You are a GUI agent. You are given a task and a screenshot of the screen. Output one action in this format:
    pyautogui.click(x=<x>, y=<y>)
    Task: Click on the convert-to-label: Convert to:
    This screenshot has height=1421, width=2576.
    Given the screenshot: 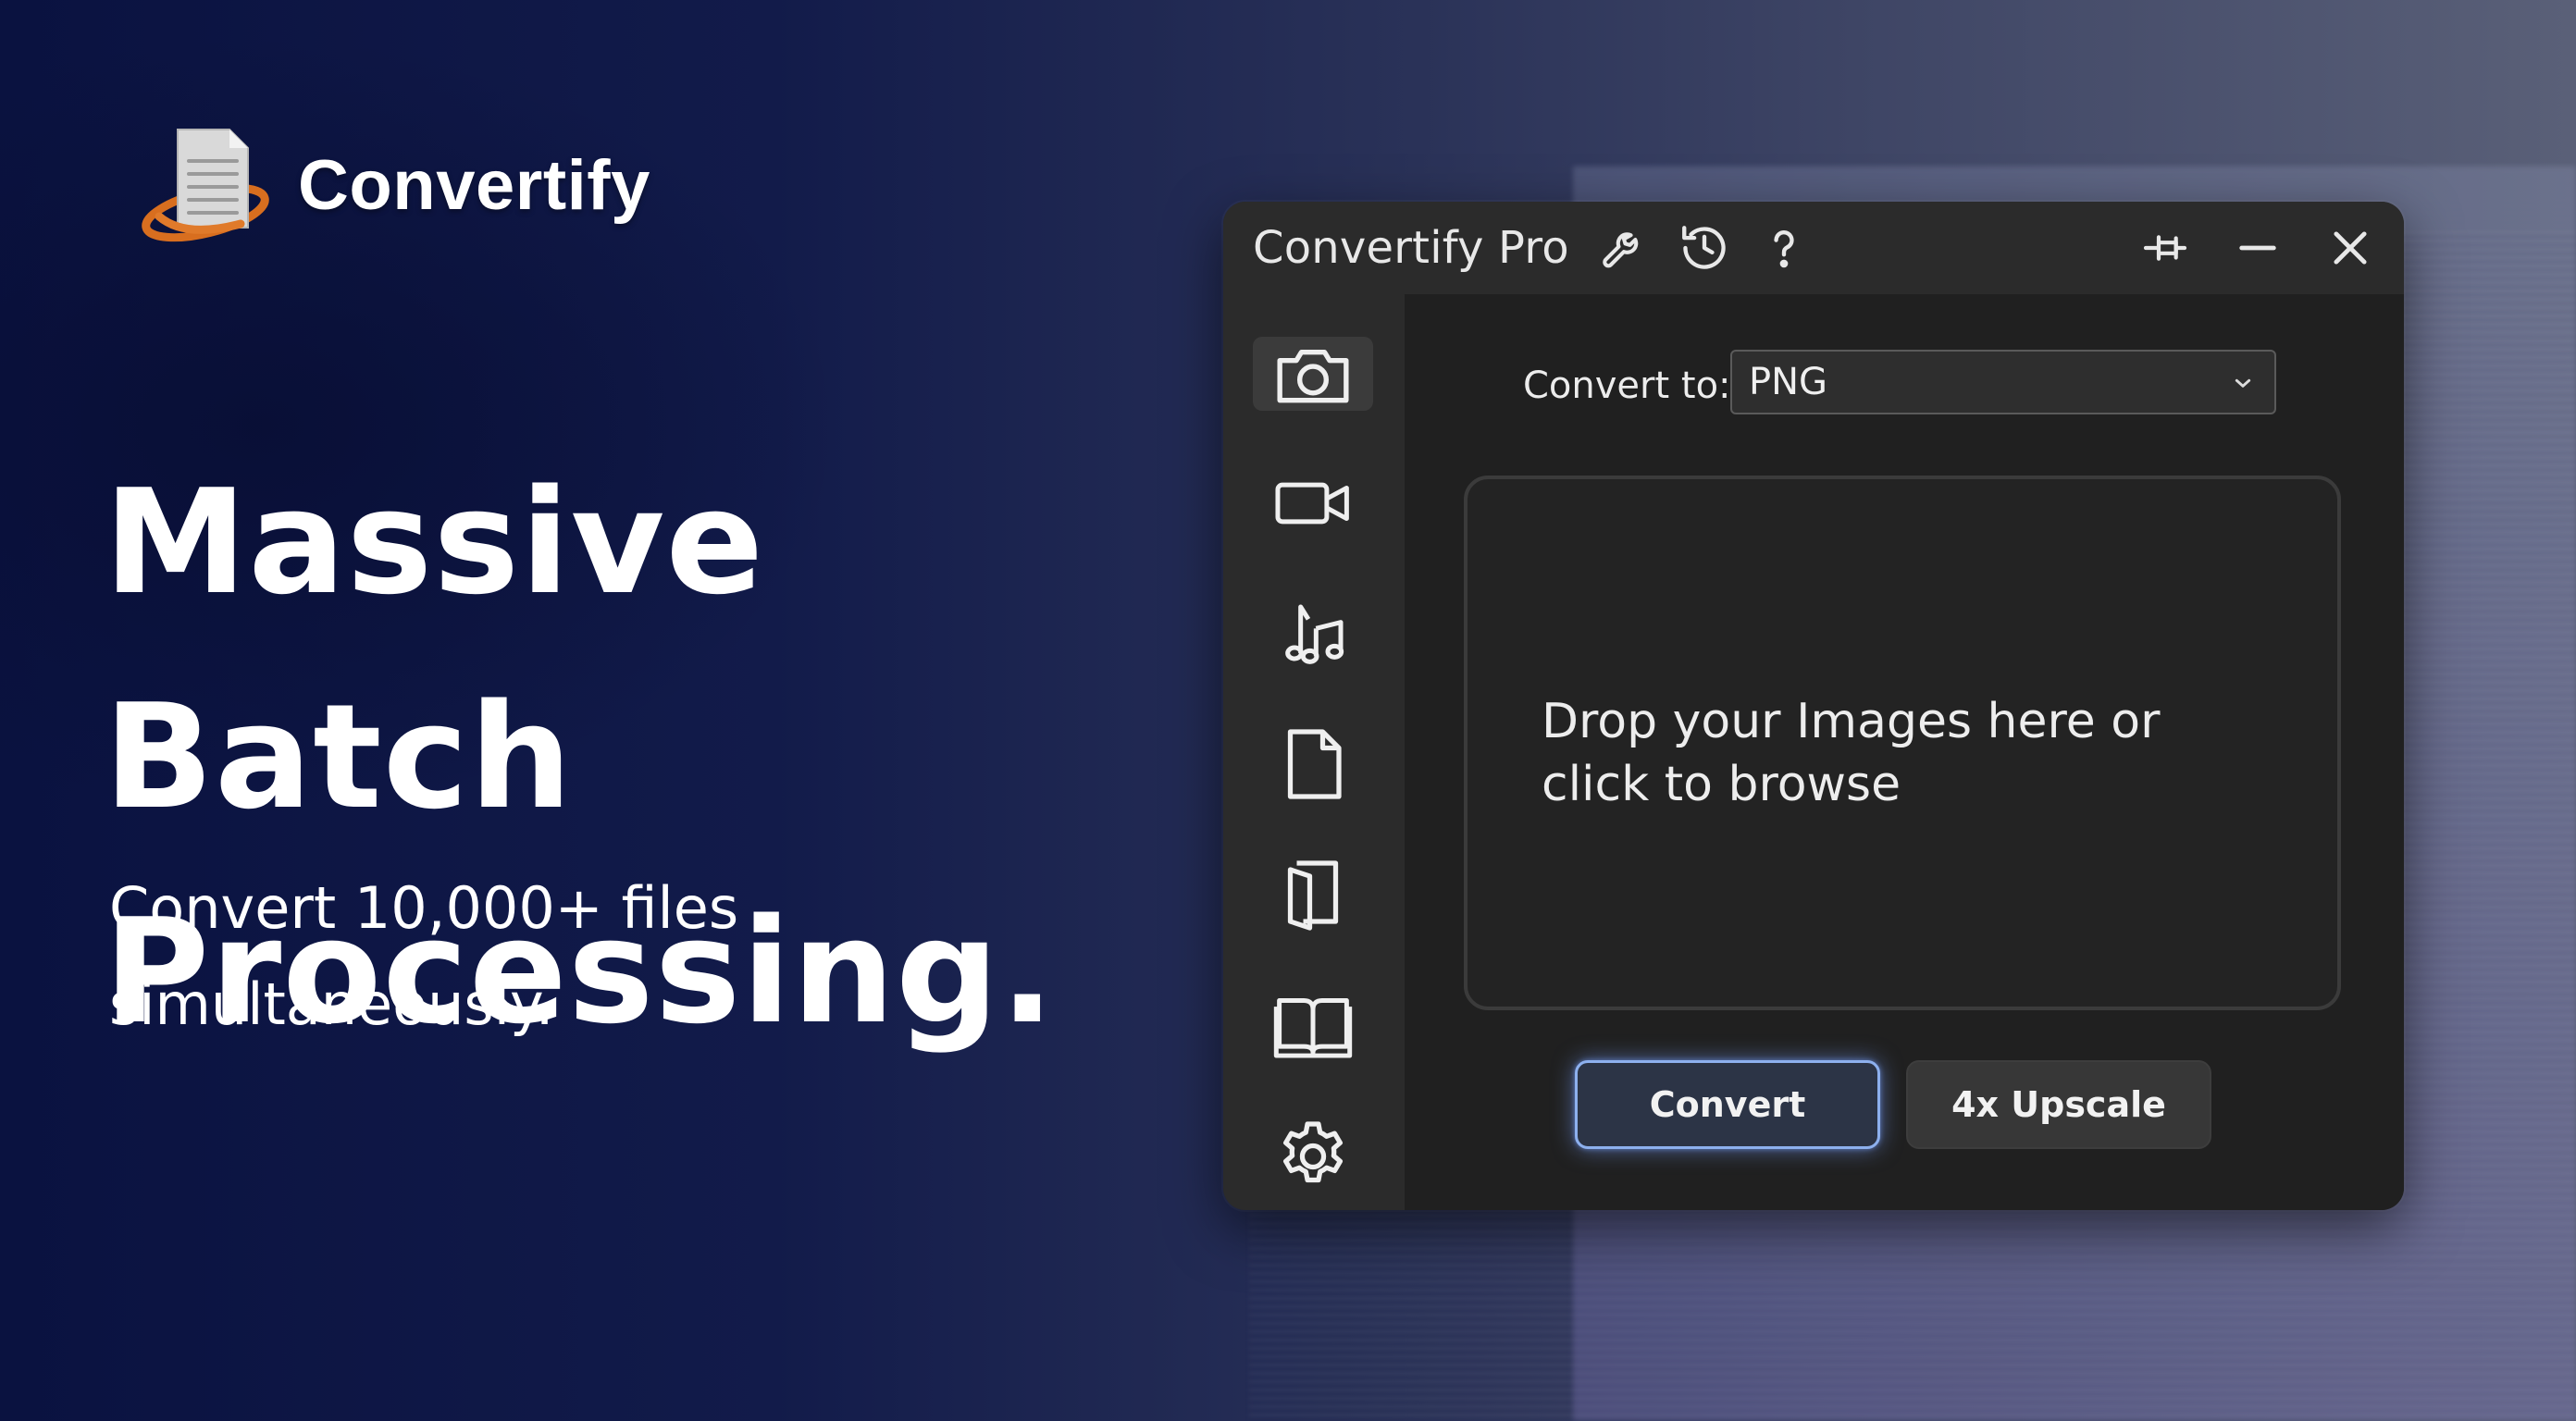 What is the action you would take?
    pyautogui.click(x=1627, y=386)
    